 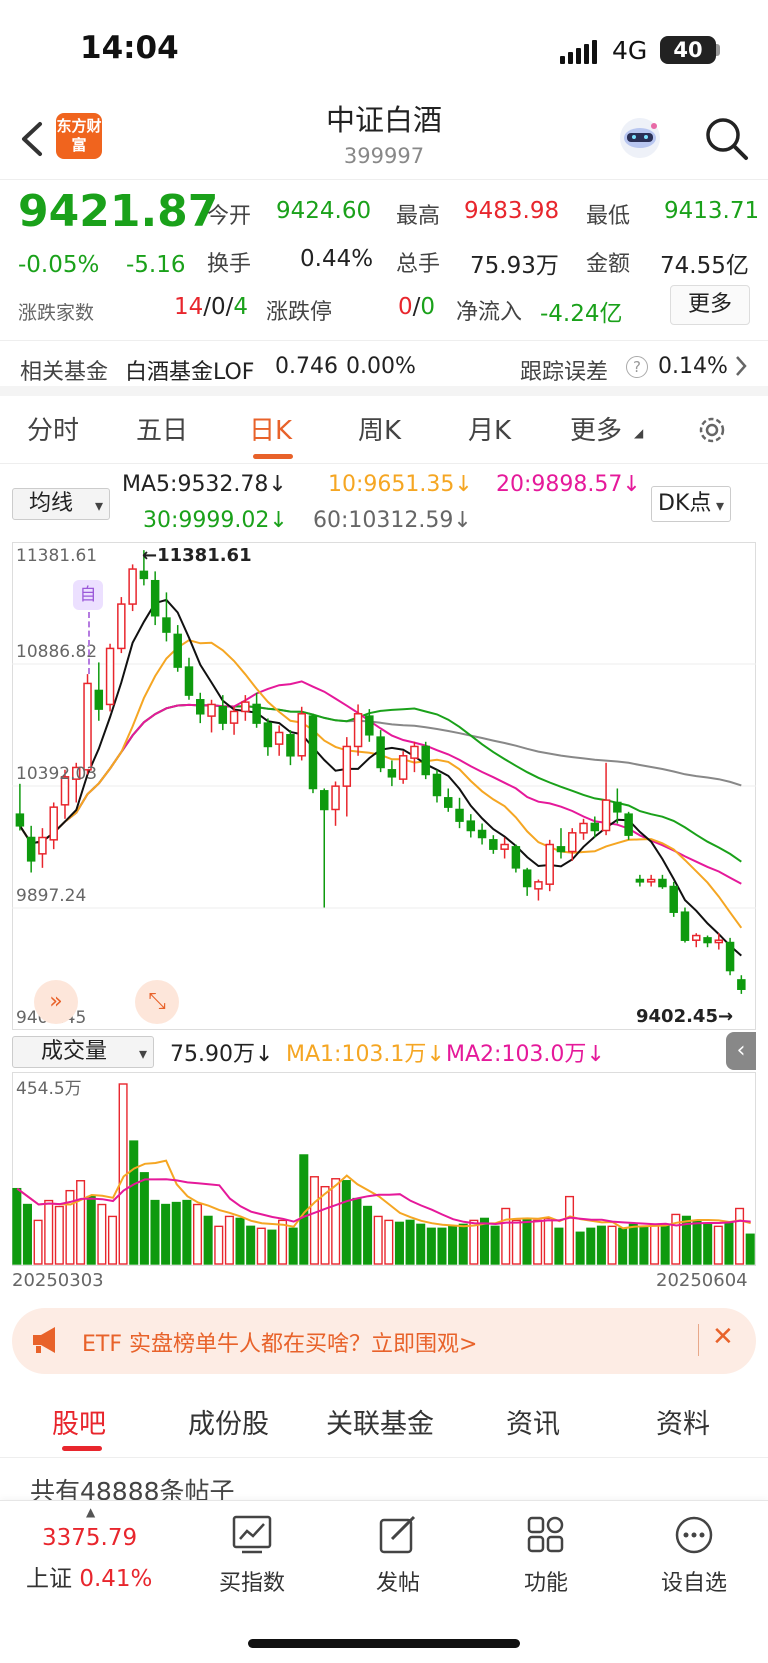 I want to click on buy-index-button: 买指数, so click(x=252, y=1556).